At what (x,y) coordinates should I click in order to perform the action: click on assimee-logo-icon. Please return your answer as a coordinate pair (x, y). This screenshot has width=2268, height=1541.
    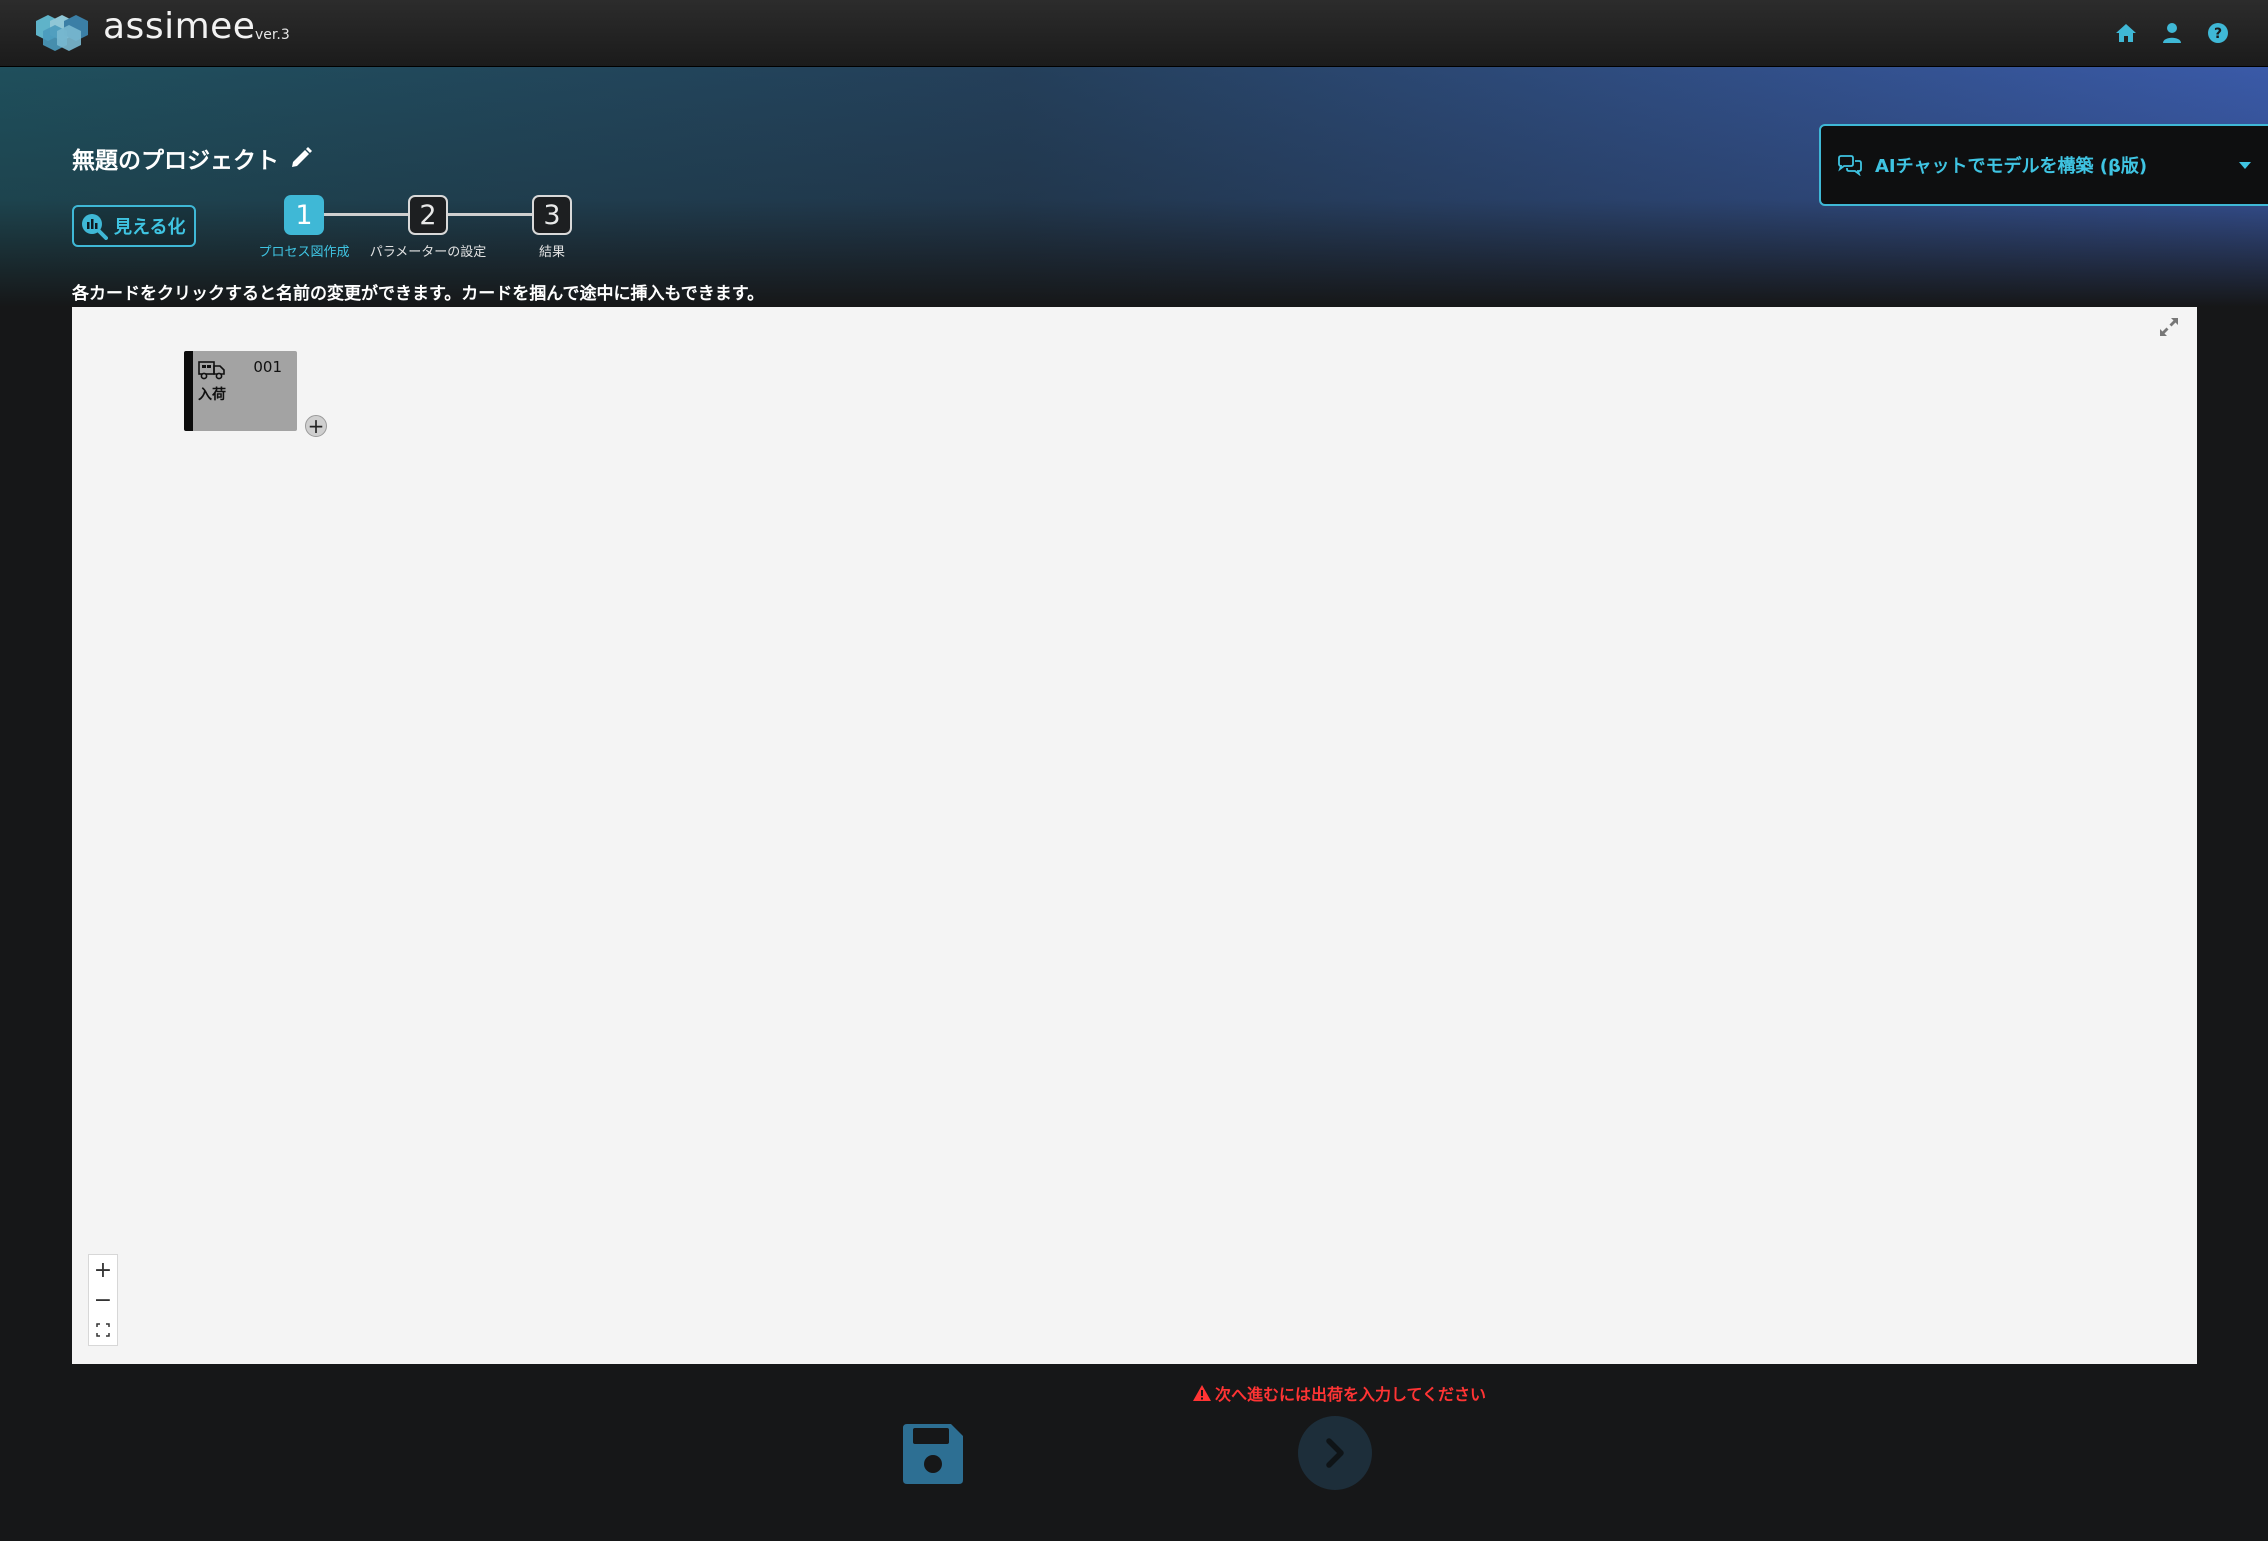
    Looking at the image, I should click on (62, 33).